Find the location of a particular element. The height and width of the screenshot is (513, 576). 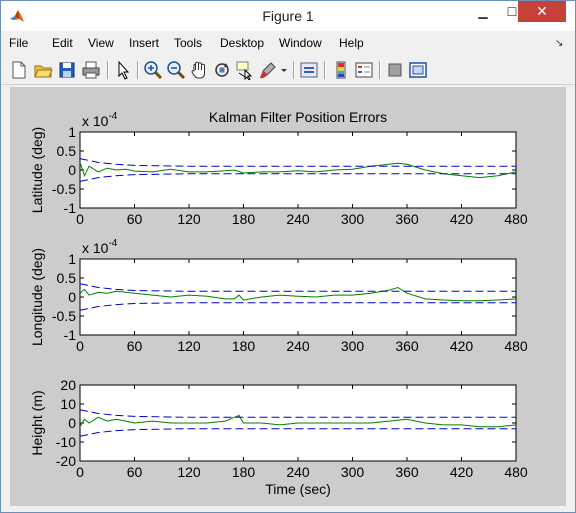

latitude-ylabel: Latitude (deg) is located at coordinates (37, 170).